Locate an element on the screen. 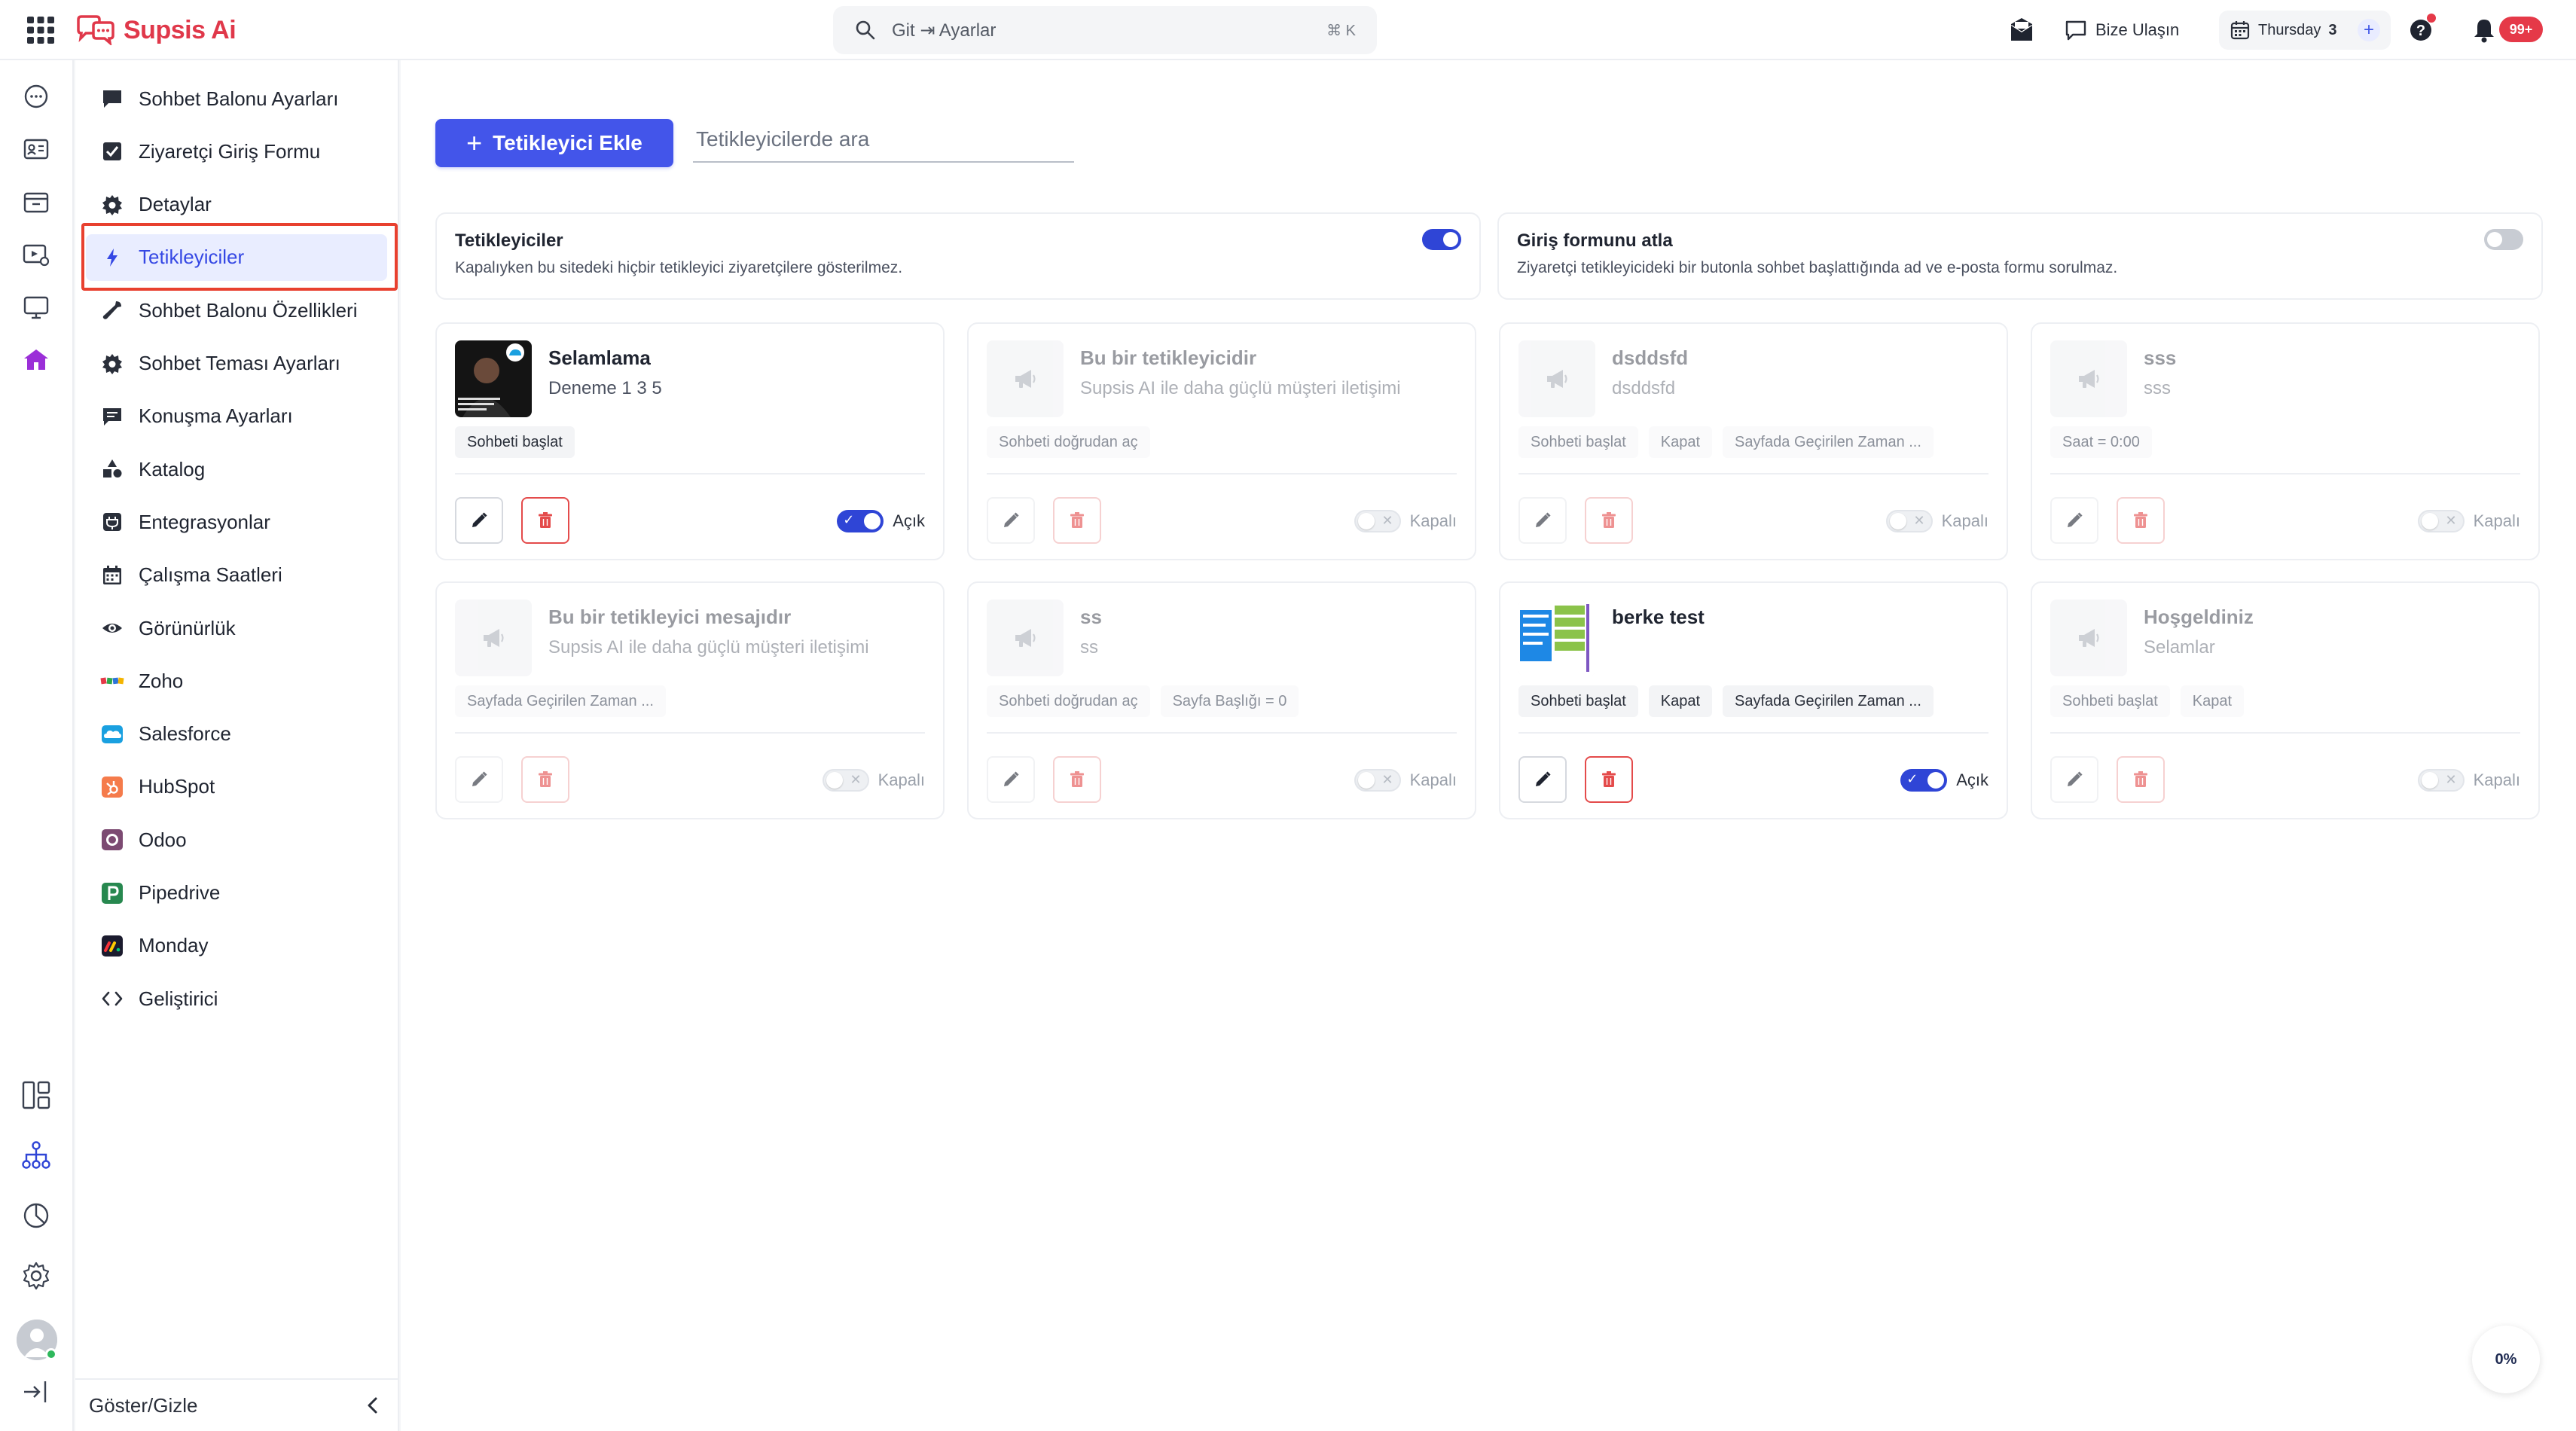 The width and height of the screenshot is (2576, 1431). sidebar-item-entegrasyonlar: Entegrasyonlar is located at coordinates (237, 522).